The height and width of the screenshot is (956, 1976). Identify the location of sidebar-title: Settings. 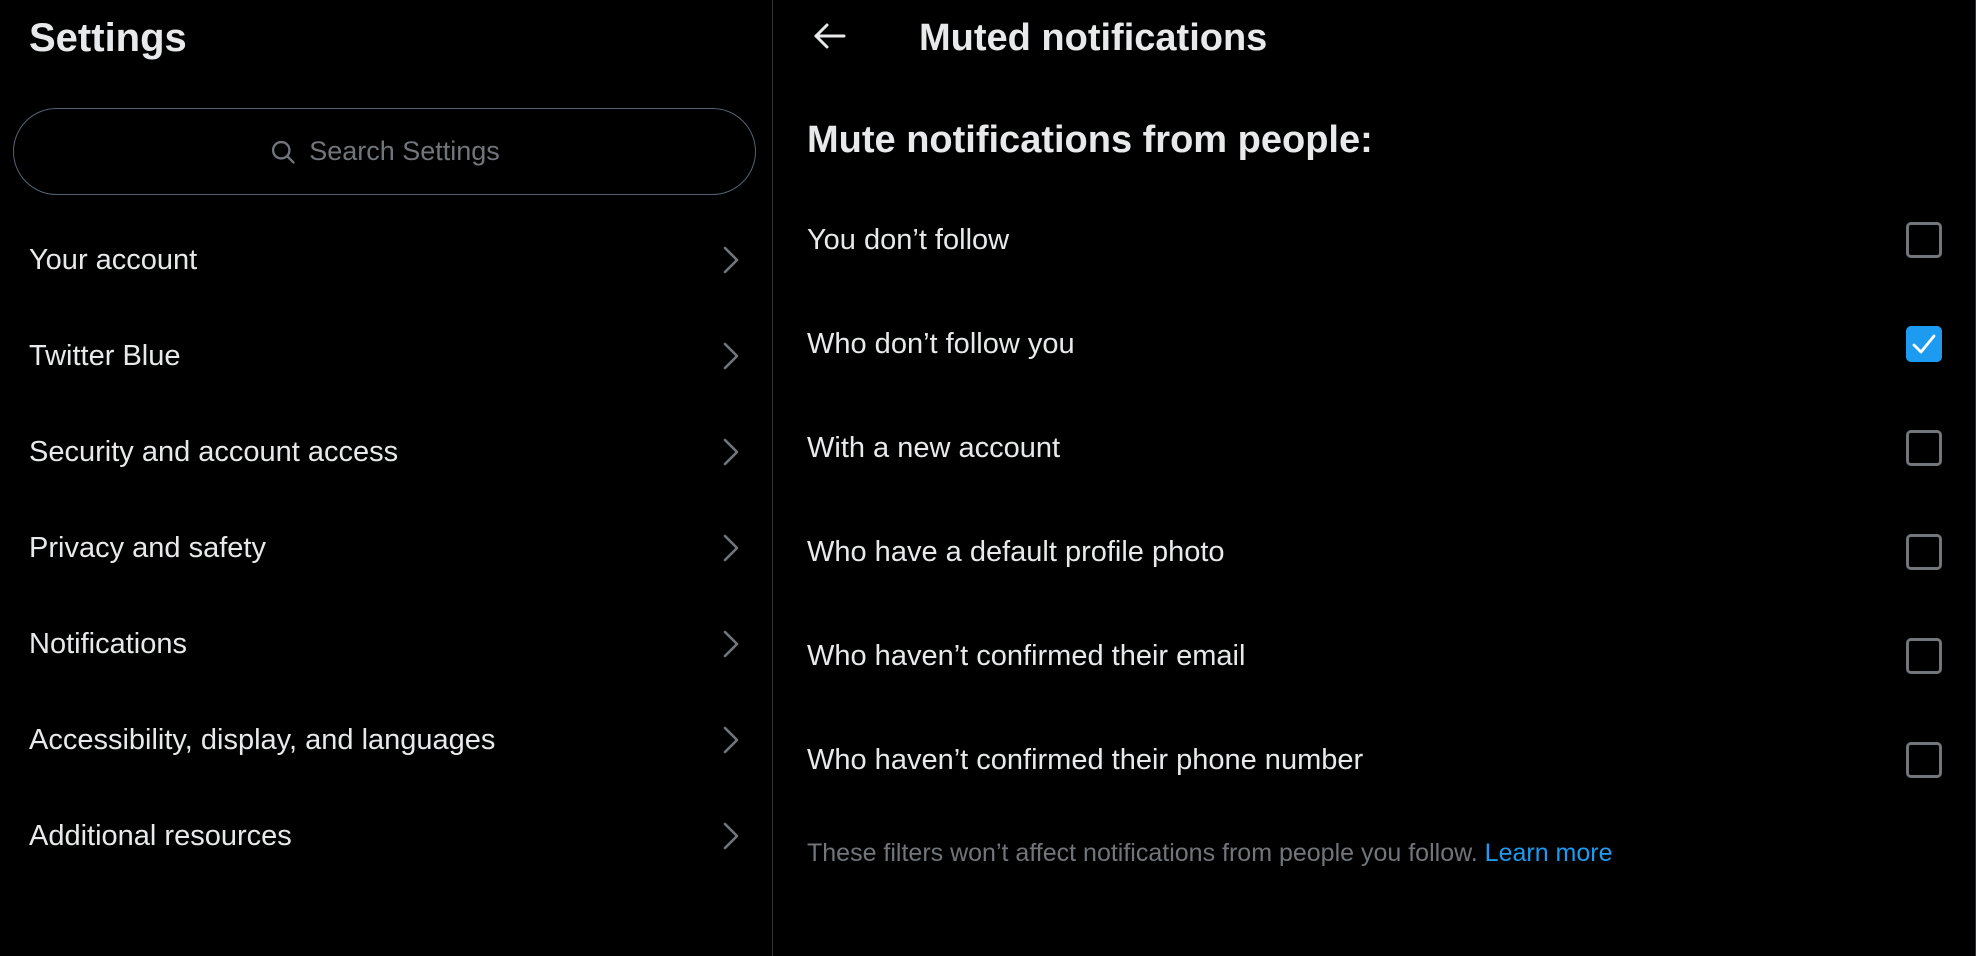
(108, 38).